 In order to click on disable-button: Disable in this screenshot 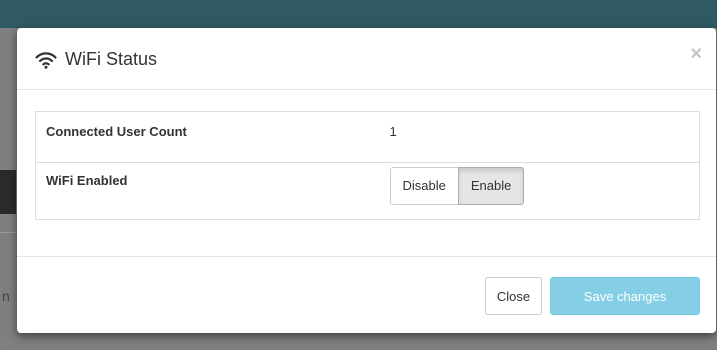, I will do `click(424, 186)`.